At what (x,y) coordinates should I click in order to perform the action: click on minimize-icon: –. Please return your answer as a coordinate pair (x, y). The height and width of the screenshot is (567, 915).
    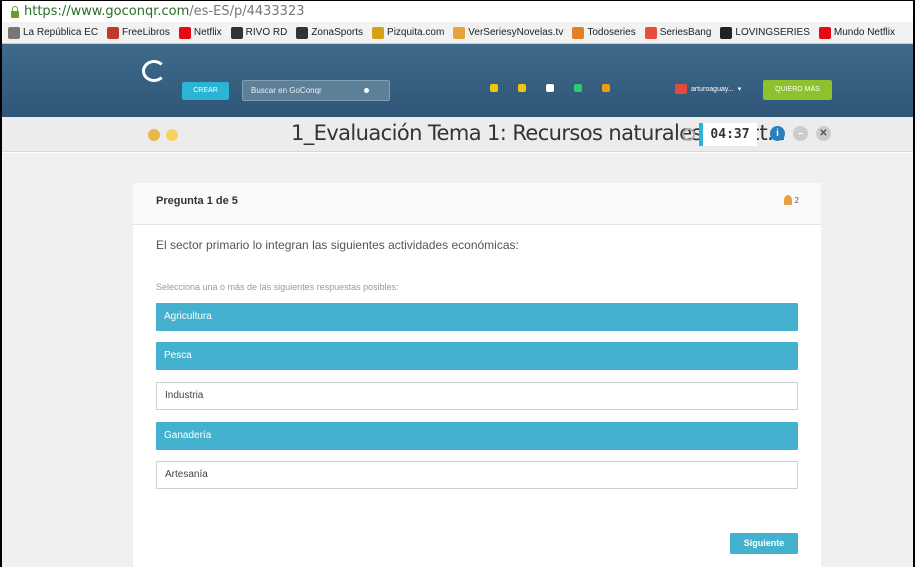
    Looking at the image, I should click on (800, 133).